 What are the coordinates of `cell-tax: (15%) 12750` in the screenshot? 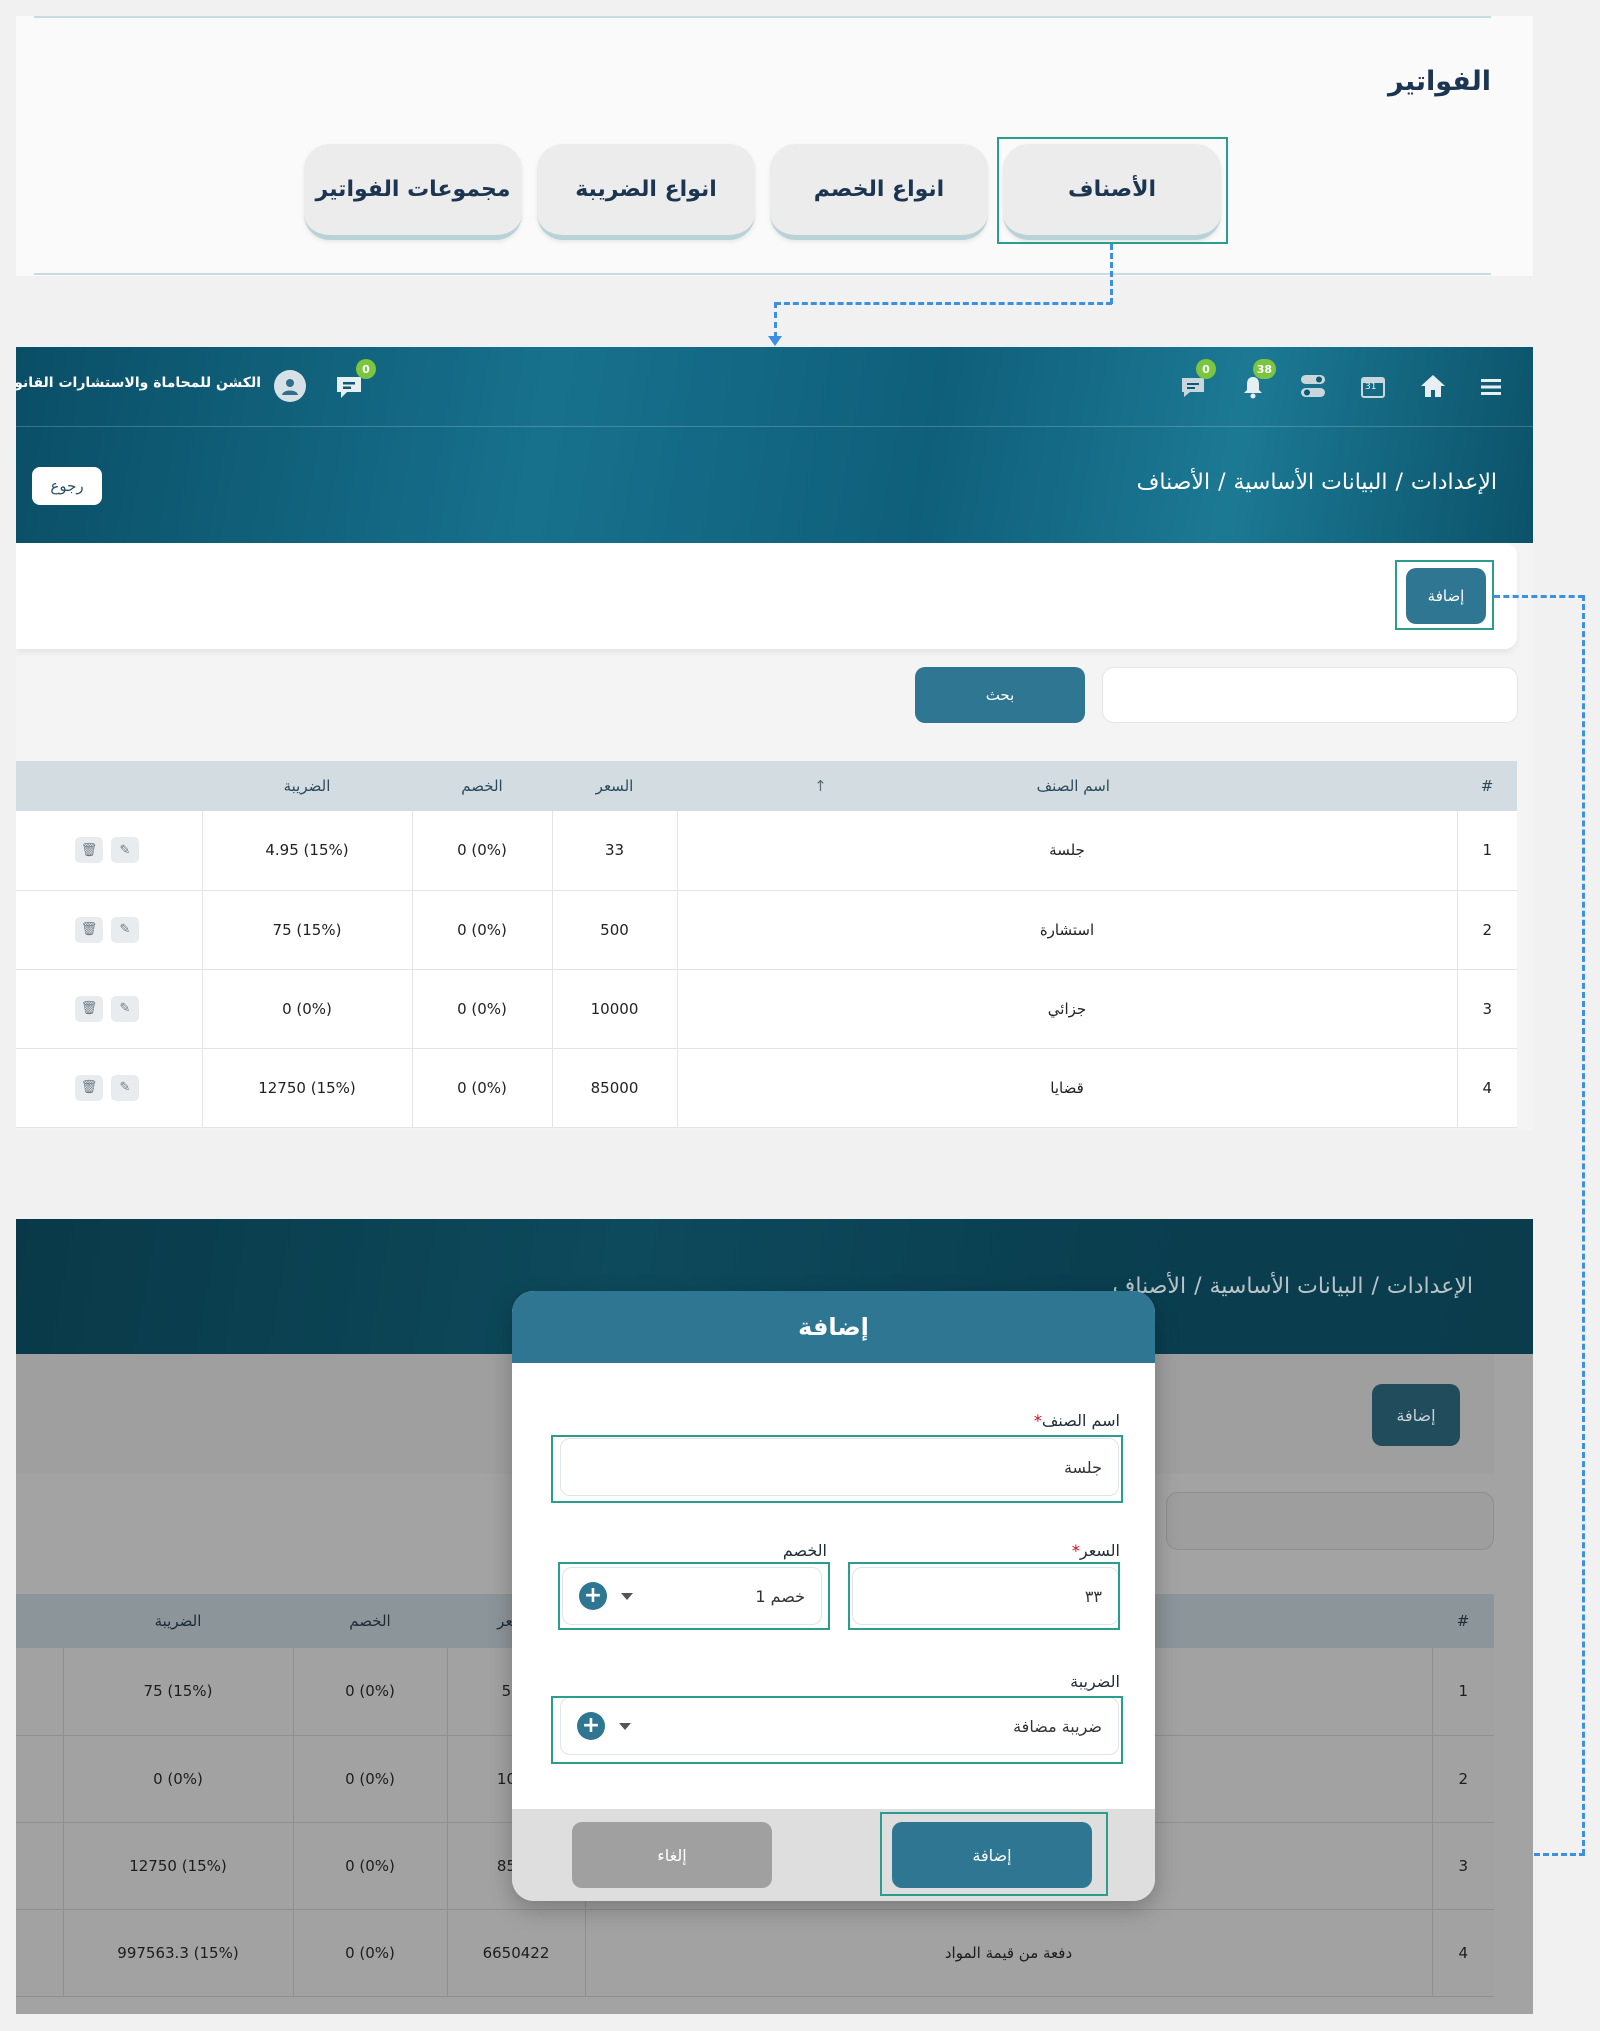 It's located at (306, 1088).